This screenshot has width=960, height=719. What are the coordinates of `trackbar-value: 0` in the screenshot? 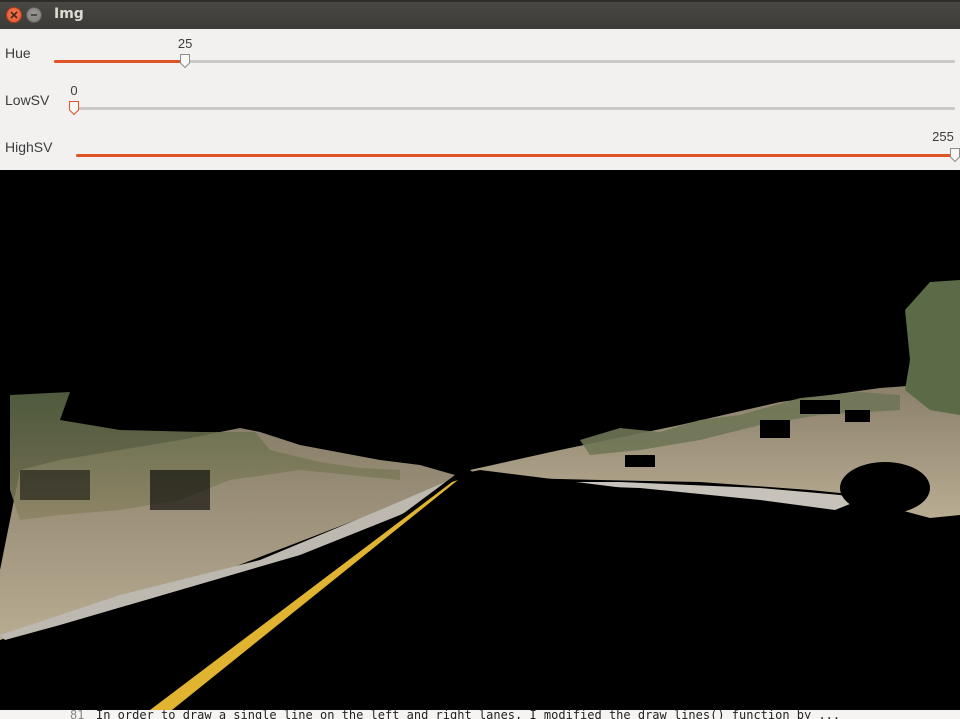 It's located at (74, 90).